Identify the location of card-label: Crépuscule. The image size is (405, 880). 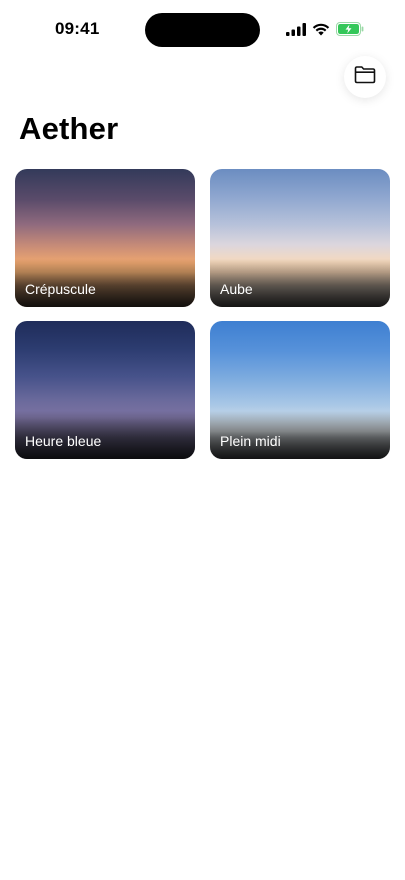
(60, 289).